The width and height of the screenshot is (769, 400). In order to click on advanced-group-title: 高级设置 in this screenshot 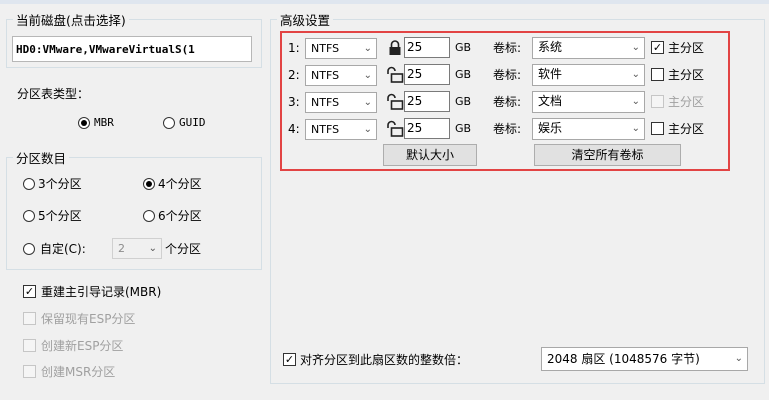, I will do `click(305, 20)`.